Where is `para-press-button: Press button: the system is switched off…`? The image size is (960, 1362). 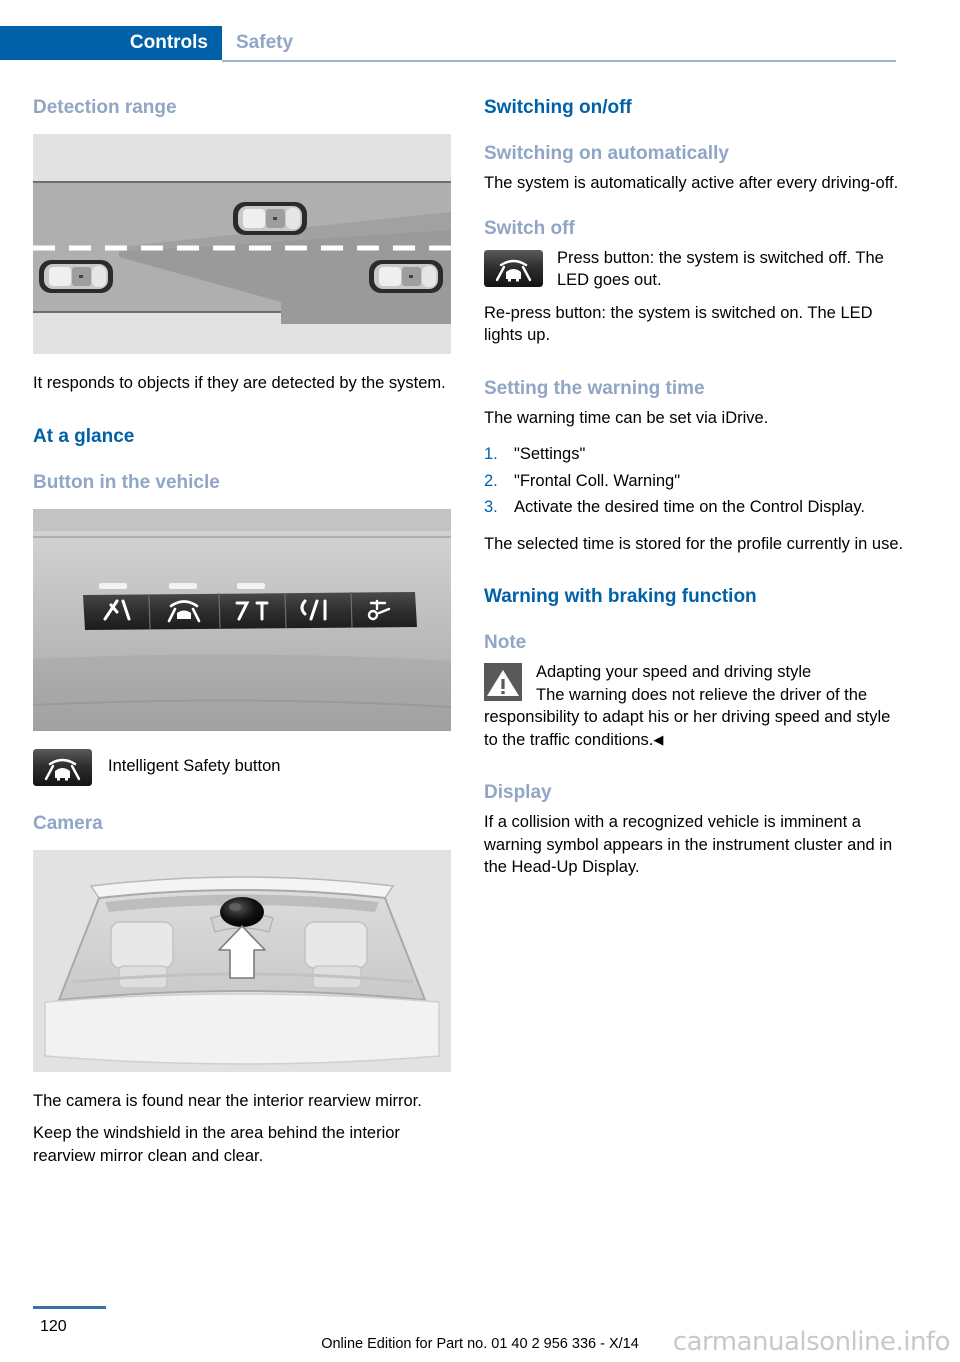 para-press-button: Press button: the system is switched off… is located at coordinates (720, 269).